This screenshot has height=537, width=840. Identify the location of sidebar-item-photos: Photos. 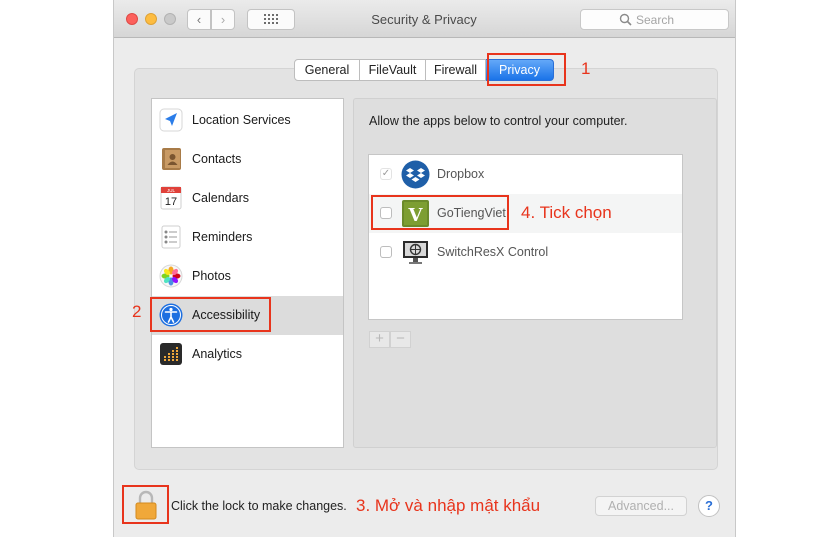
(247, 276).